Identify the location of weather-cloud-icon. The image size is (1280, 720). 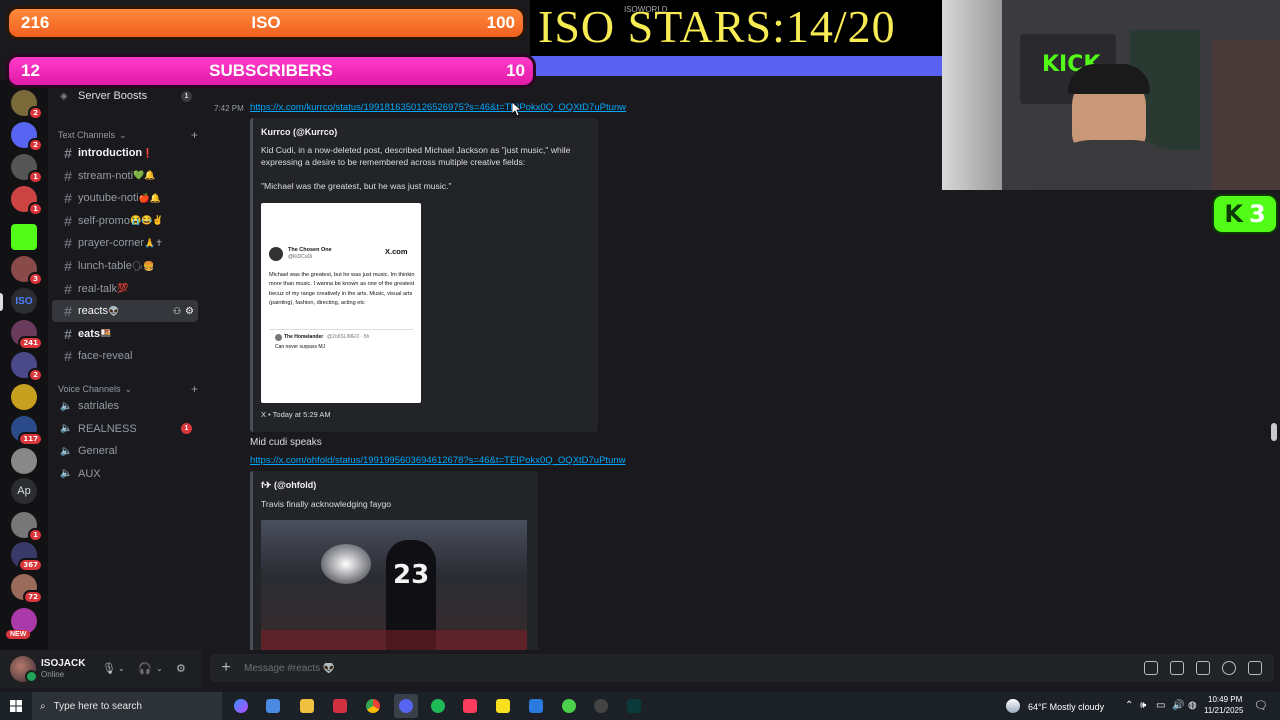
(1013, 706).